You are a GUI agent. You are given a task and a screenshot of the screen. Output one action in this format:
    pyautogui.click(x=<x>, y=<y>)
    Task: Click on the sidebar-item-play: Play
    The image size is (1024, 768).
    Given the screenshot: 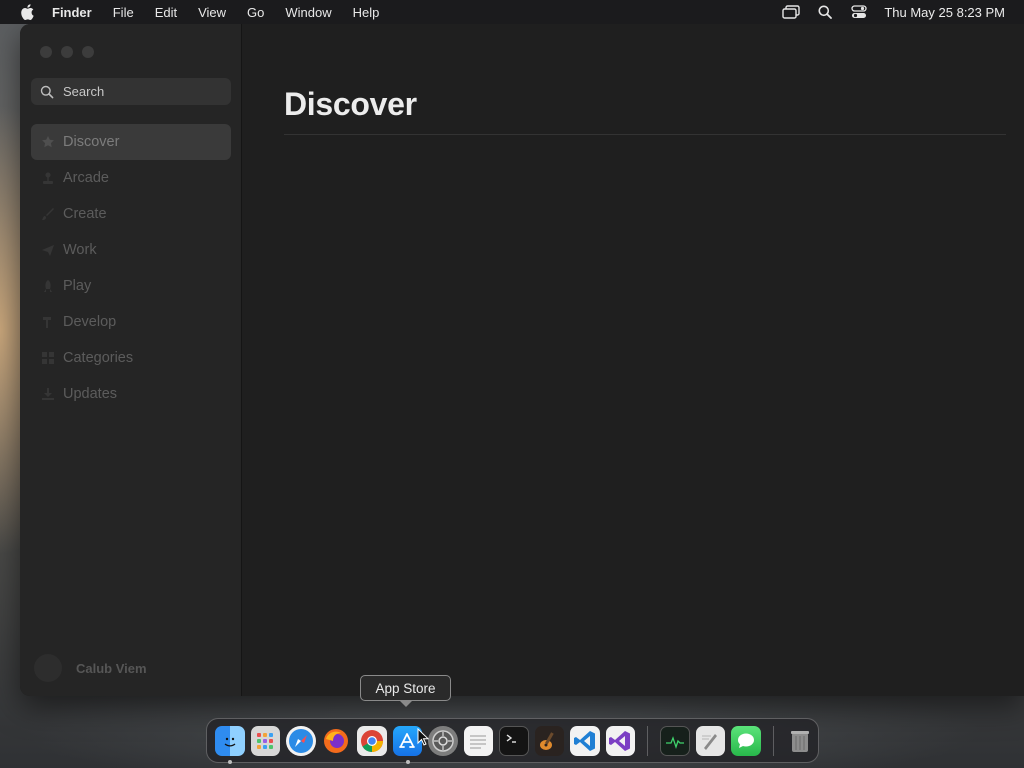 What is the action you would take?
    pyautogui.click(x=131, y=286)
    